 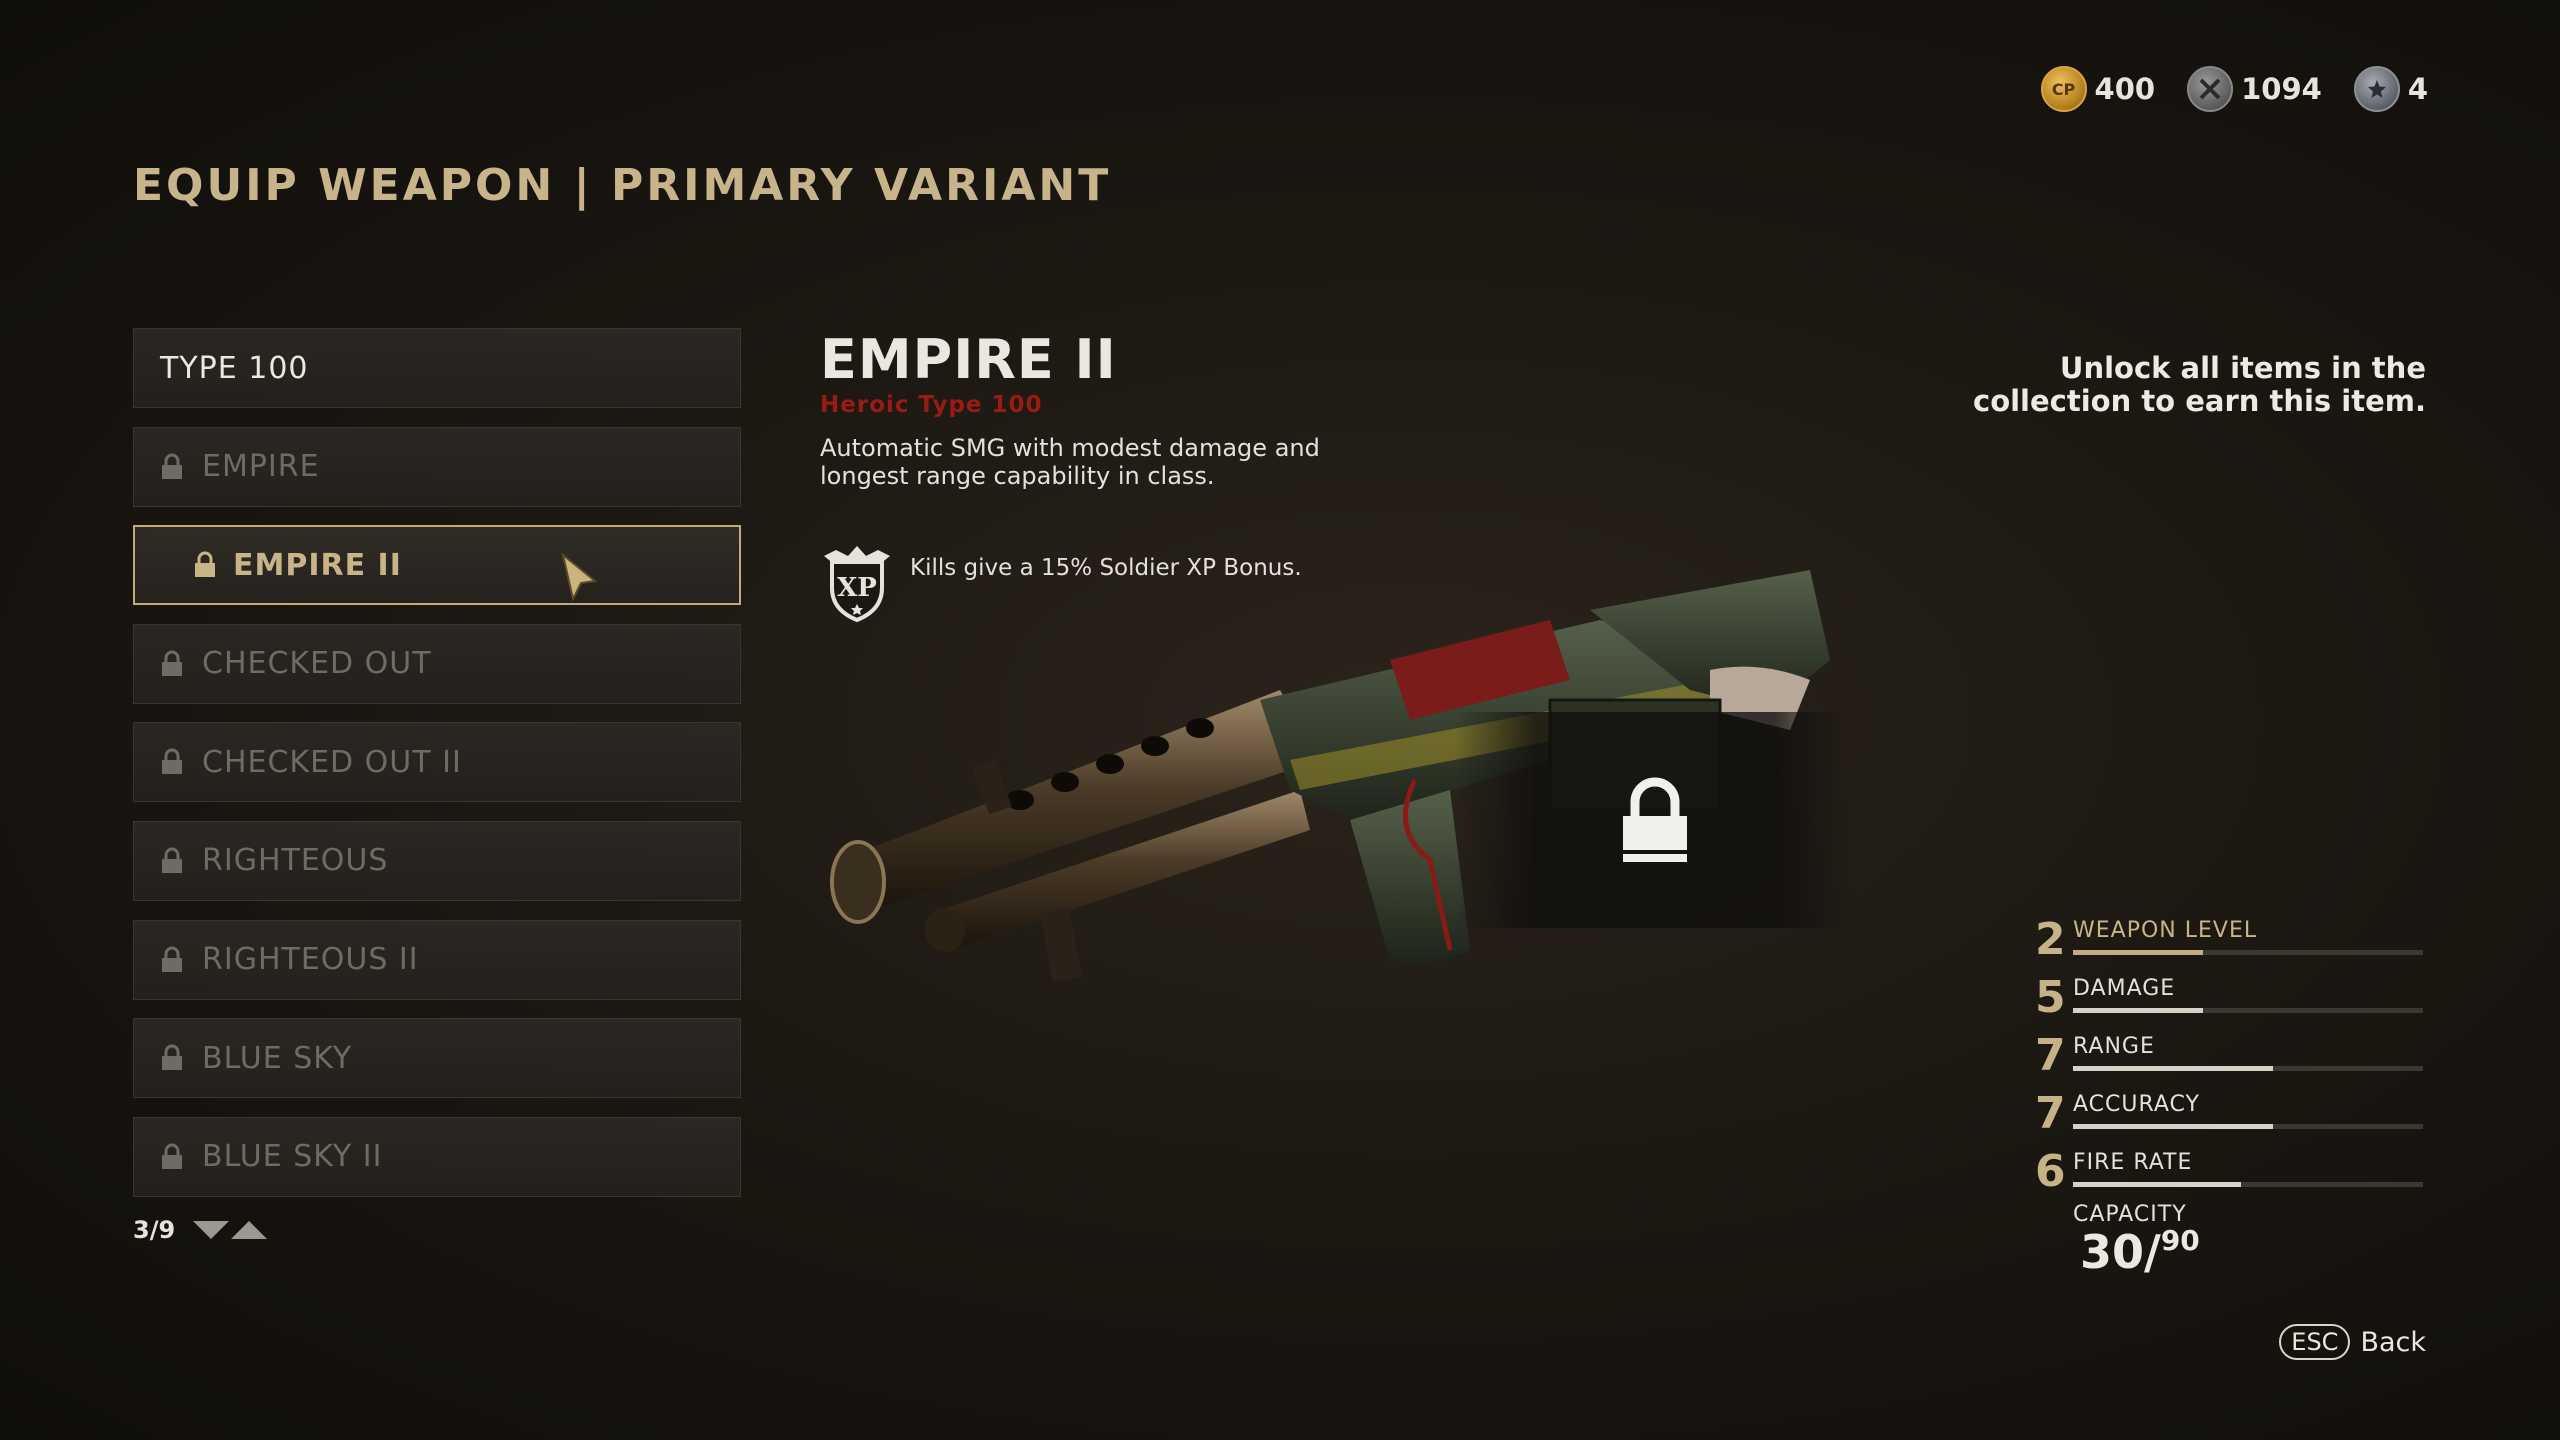 What do you see at coordinates (317, 664) in the screenshot?
I see `variant-label: CHECKED OUT` at bounding box center [317, 664].